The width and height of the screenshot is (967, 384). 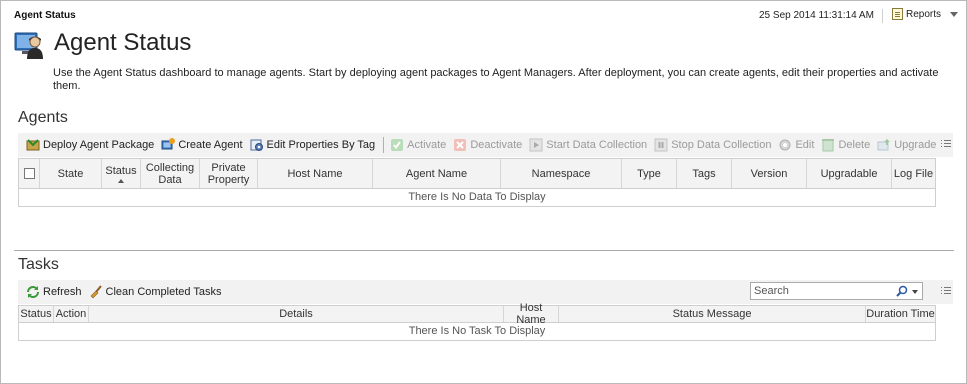 I want to click on deploy-agent-package-button: Deploy Agent Package, so click(x=90, y=145).